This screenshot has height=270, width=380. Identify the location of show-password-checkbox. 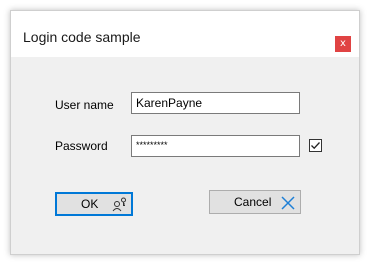
(315, 145).